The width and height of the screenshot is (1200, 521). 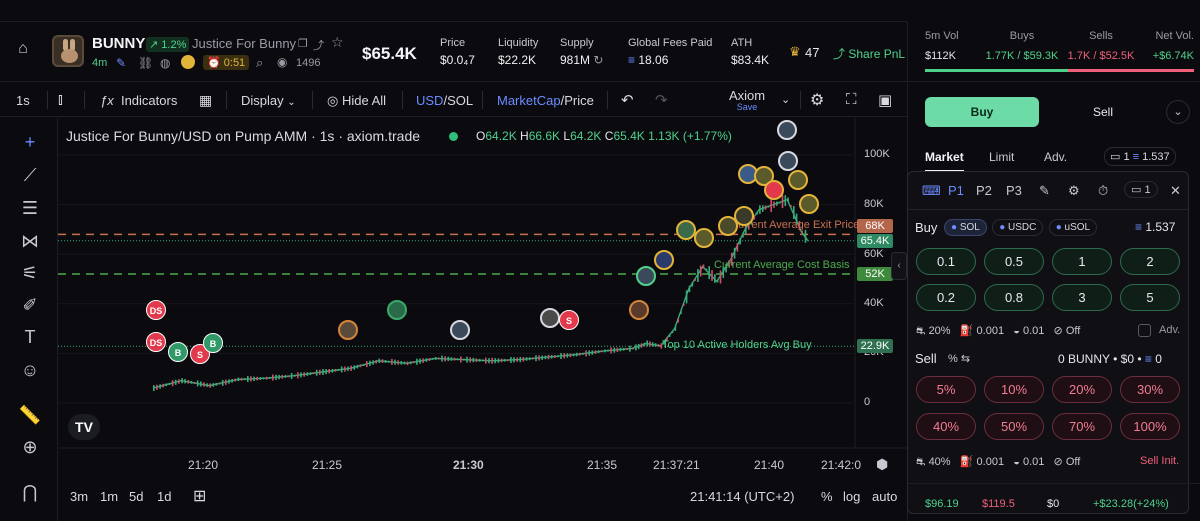 I want to click on indicators-button: ƒx Indicators, so click(x=138, y=100).